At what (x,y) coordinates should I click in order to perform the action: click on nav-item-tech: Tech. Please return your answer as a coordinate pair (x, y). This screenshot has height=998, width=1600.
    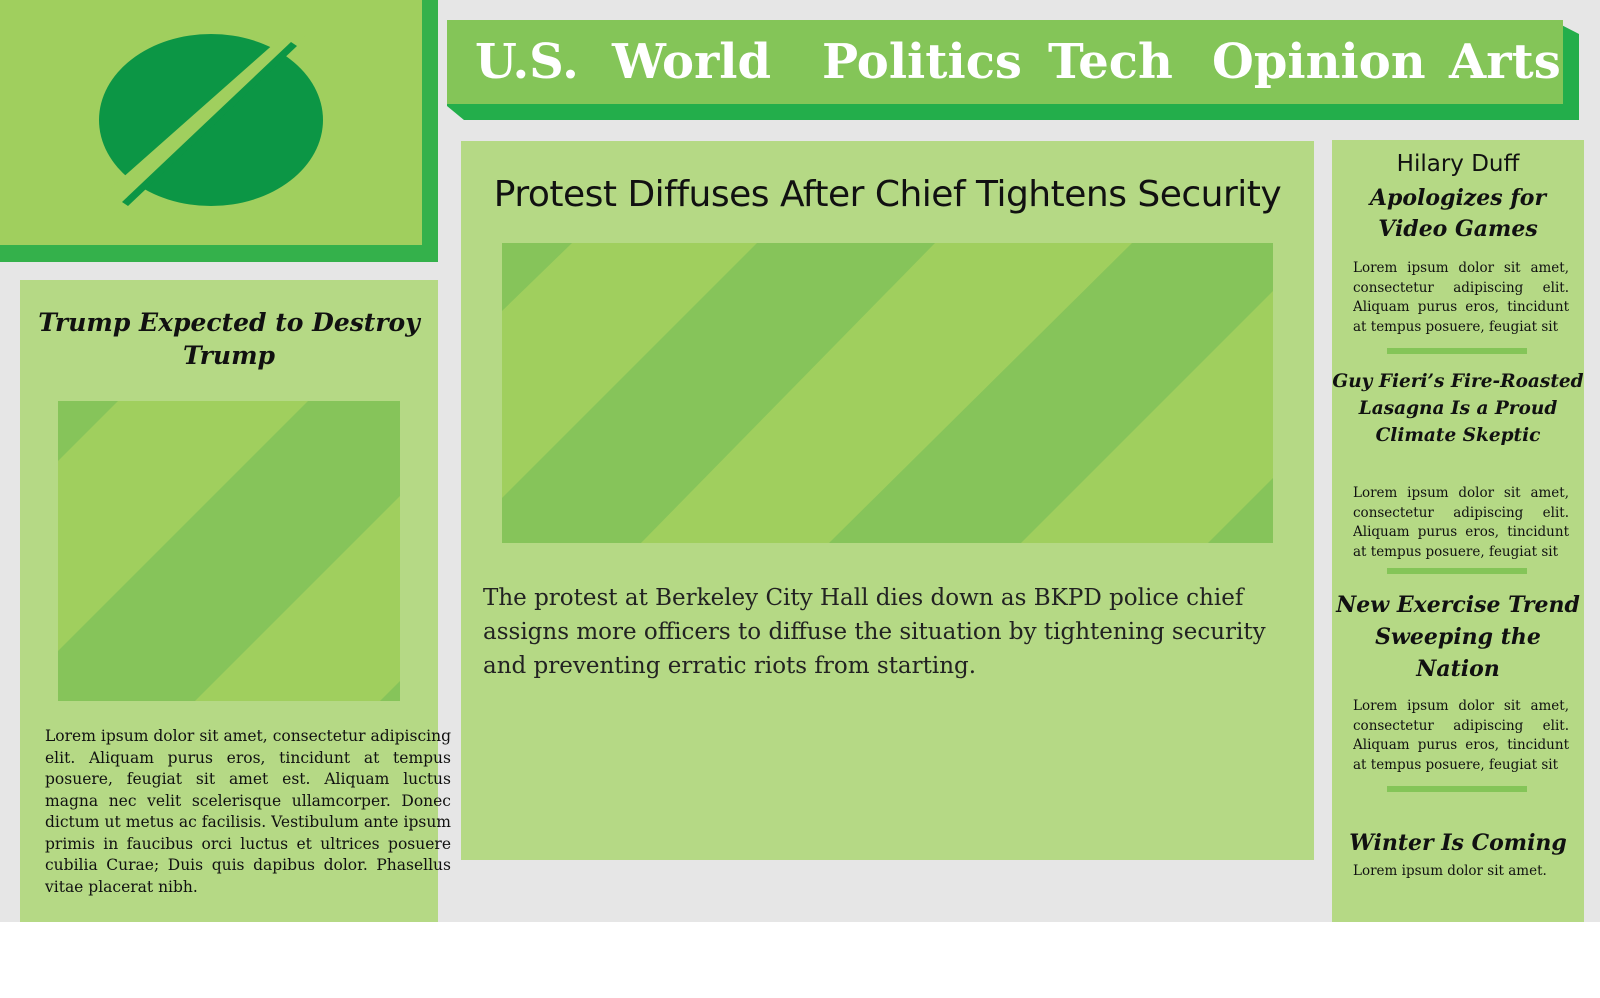
    Looking at the image, I should click on (1110, 62).